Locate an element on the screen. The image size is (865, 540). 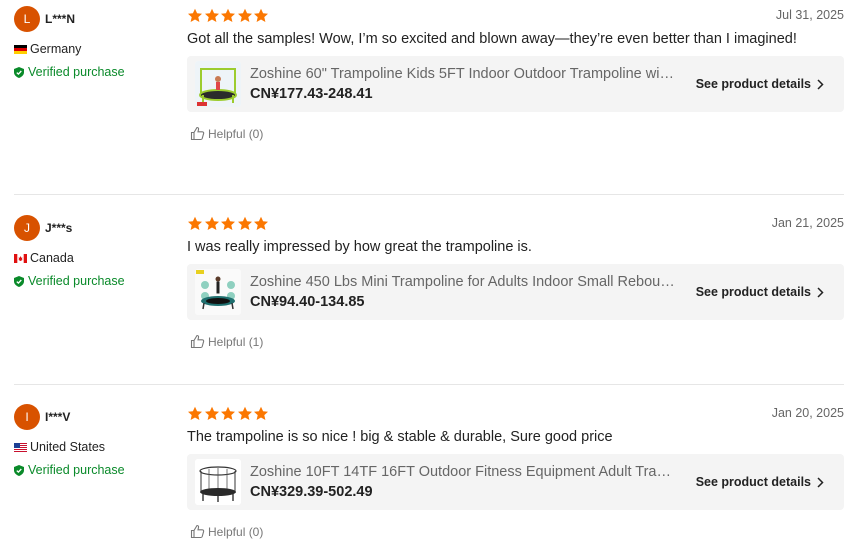
reviewer-name: I***V is located at coordinates (58, 417).